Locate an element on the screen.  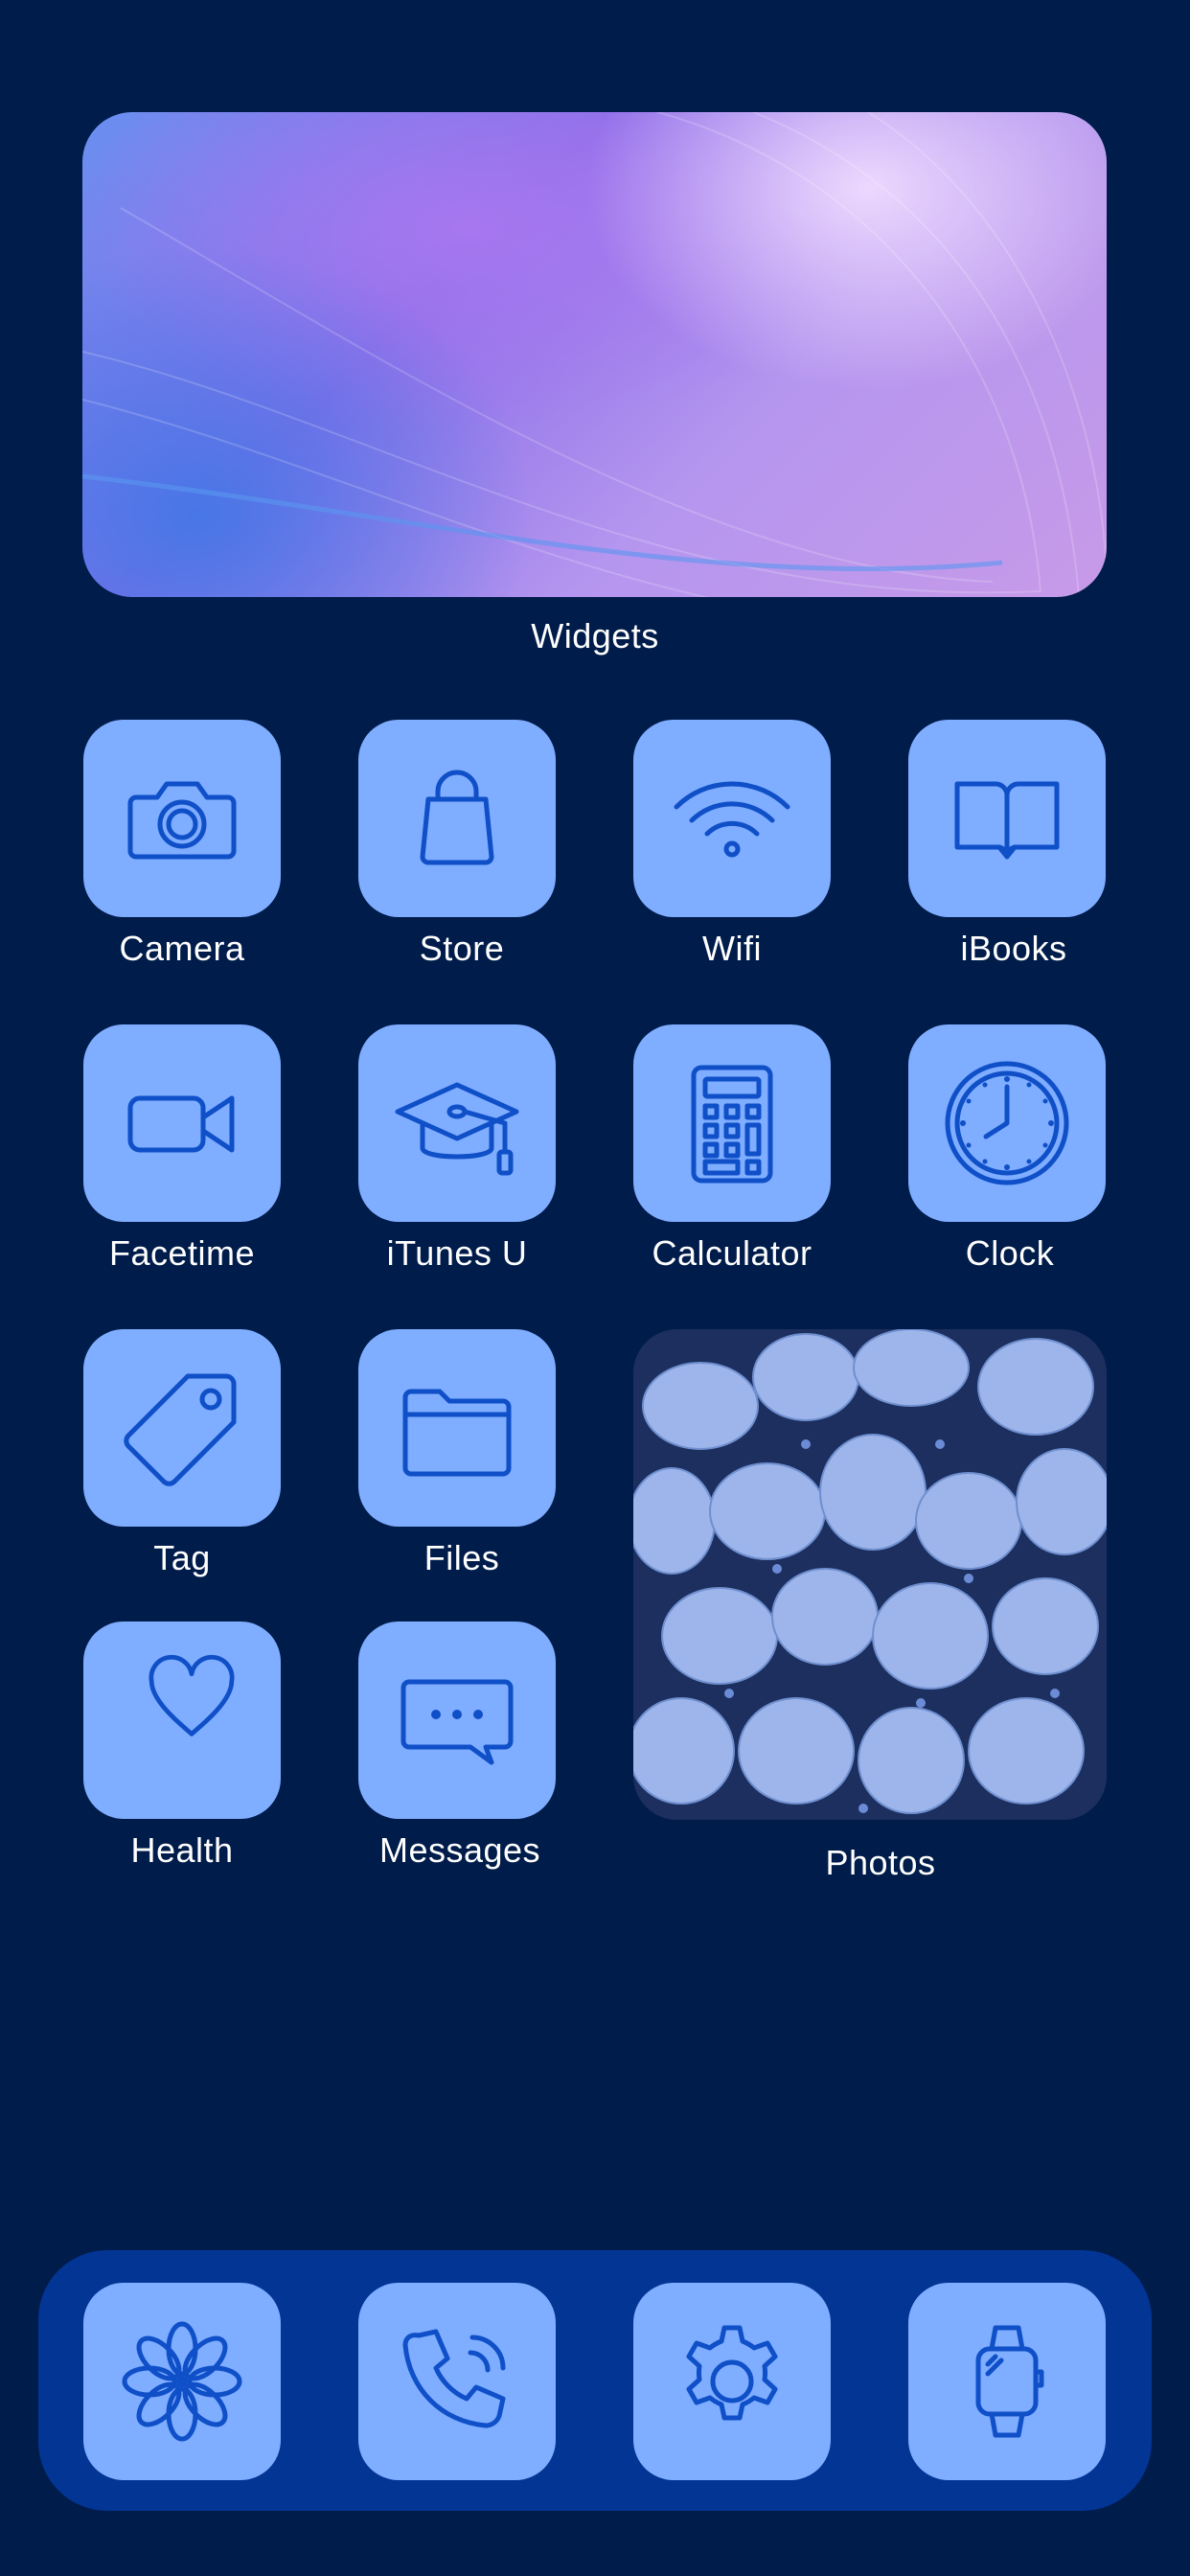
tag-icon is located at coordinates (181, 1429).